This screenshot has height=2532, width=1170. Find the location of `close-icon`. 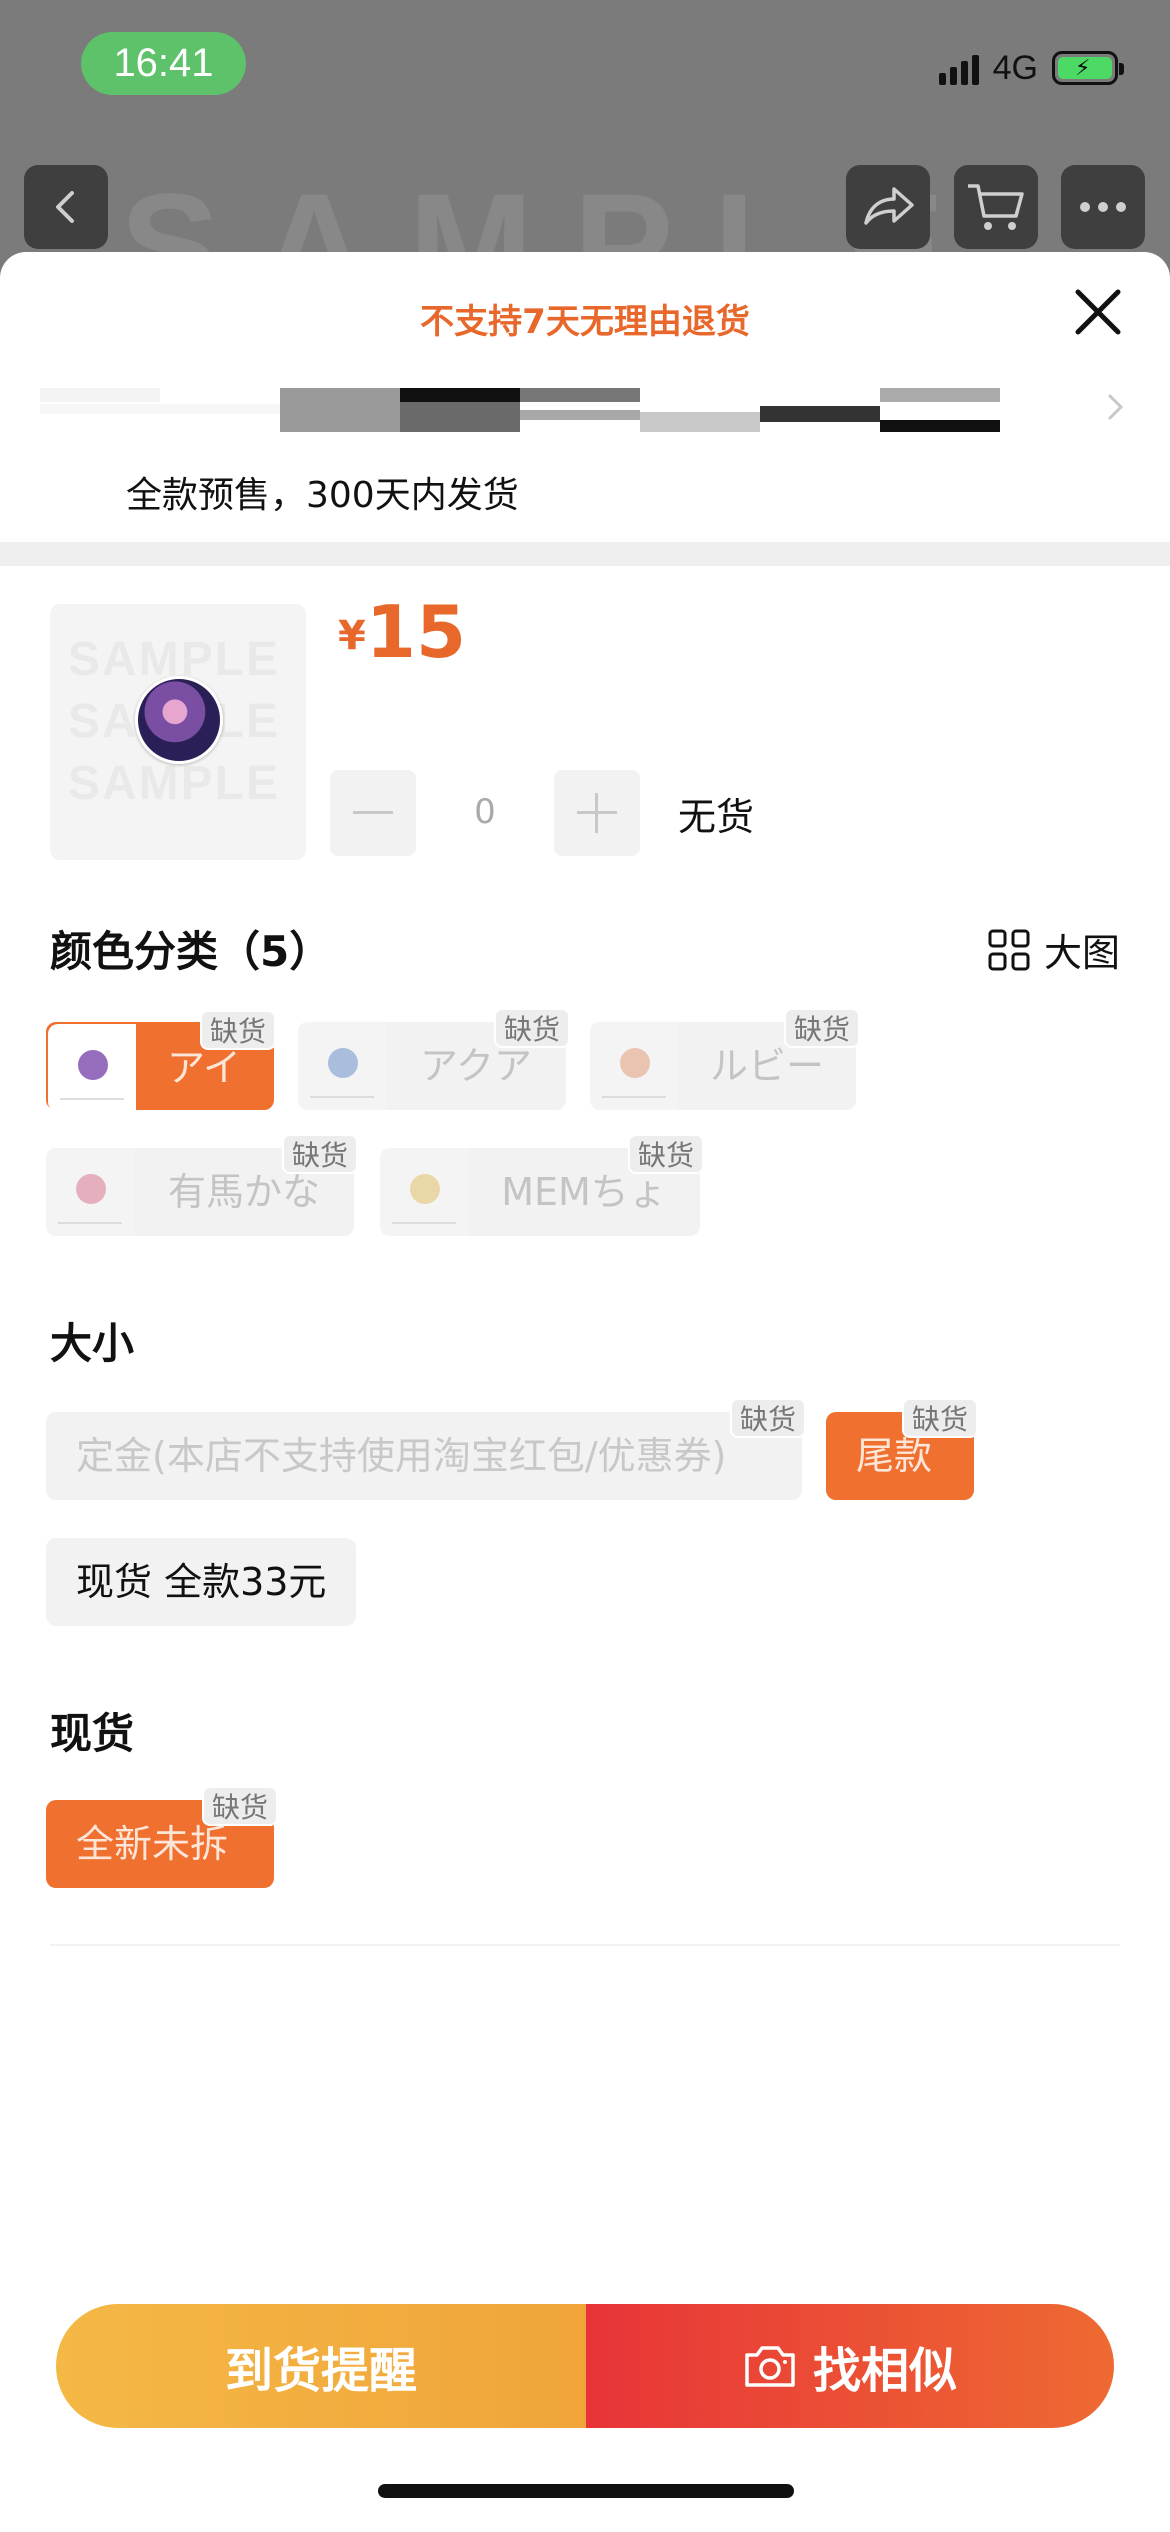

close-icon is located at coordinates (1098, 312).